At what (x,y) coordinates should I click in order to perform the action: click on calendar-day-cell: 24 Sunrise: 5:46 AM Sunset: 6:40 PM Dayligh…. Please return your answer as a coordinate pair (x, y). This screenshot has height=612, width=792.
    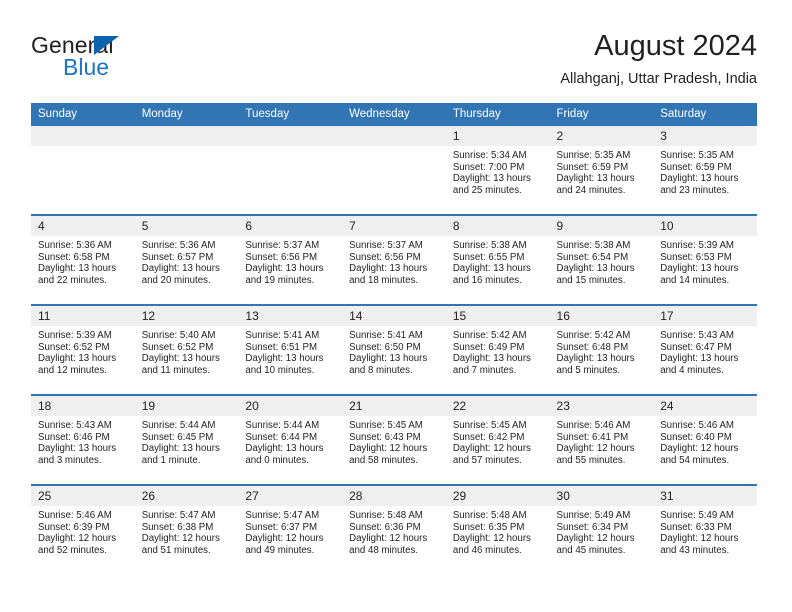
    Looking at the image, I should click on (705, 439).